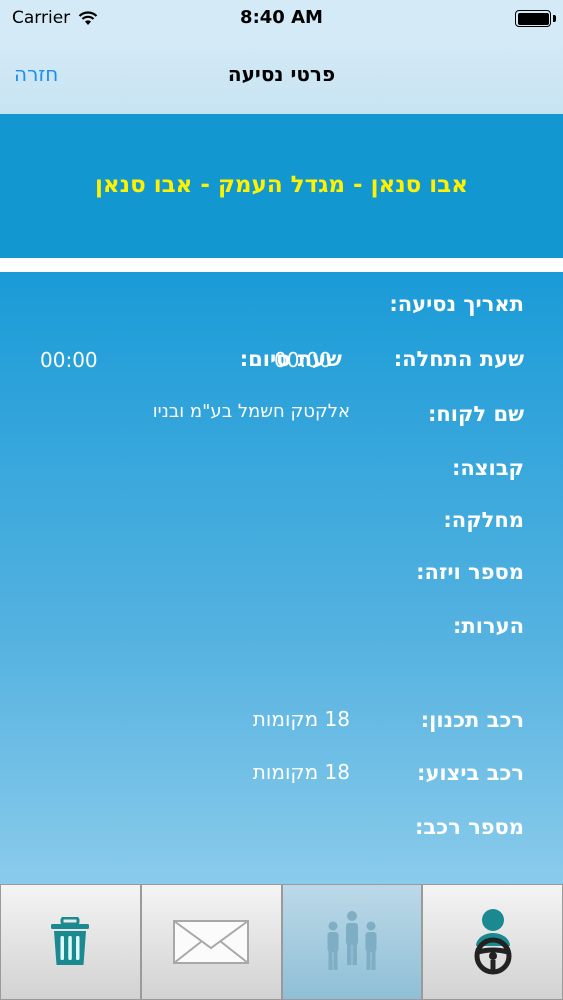  I want to click on passengers-icon, so click(352, 940).